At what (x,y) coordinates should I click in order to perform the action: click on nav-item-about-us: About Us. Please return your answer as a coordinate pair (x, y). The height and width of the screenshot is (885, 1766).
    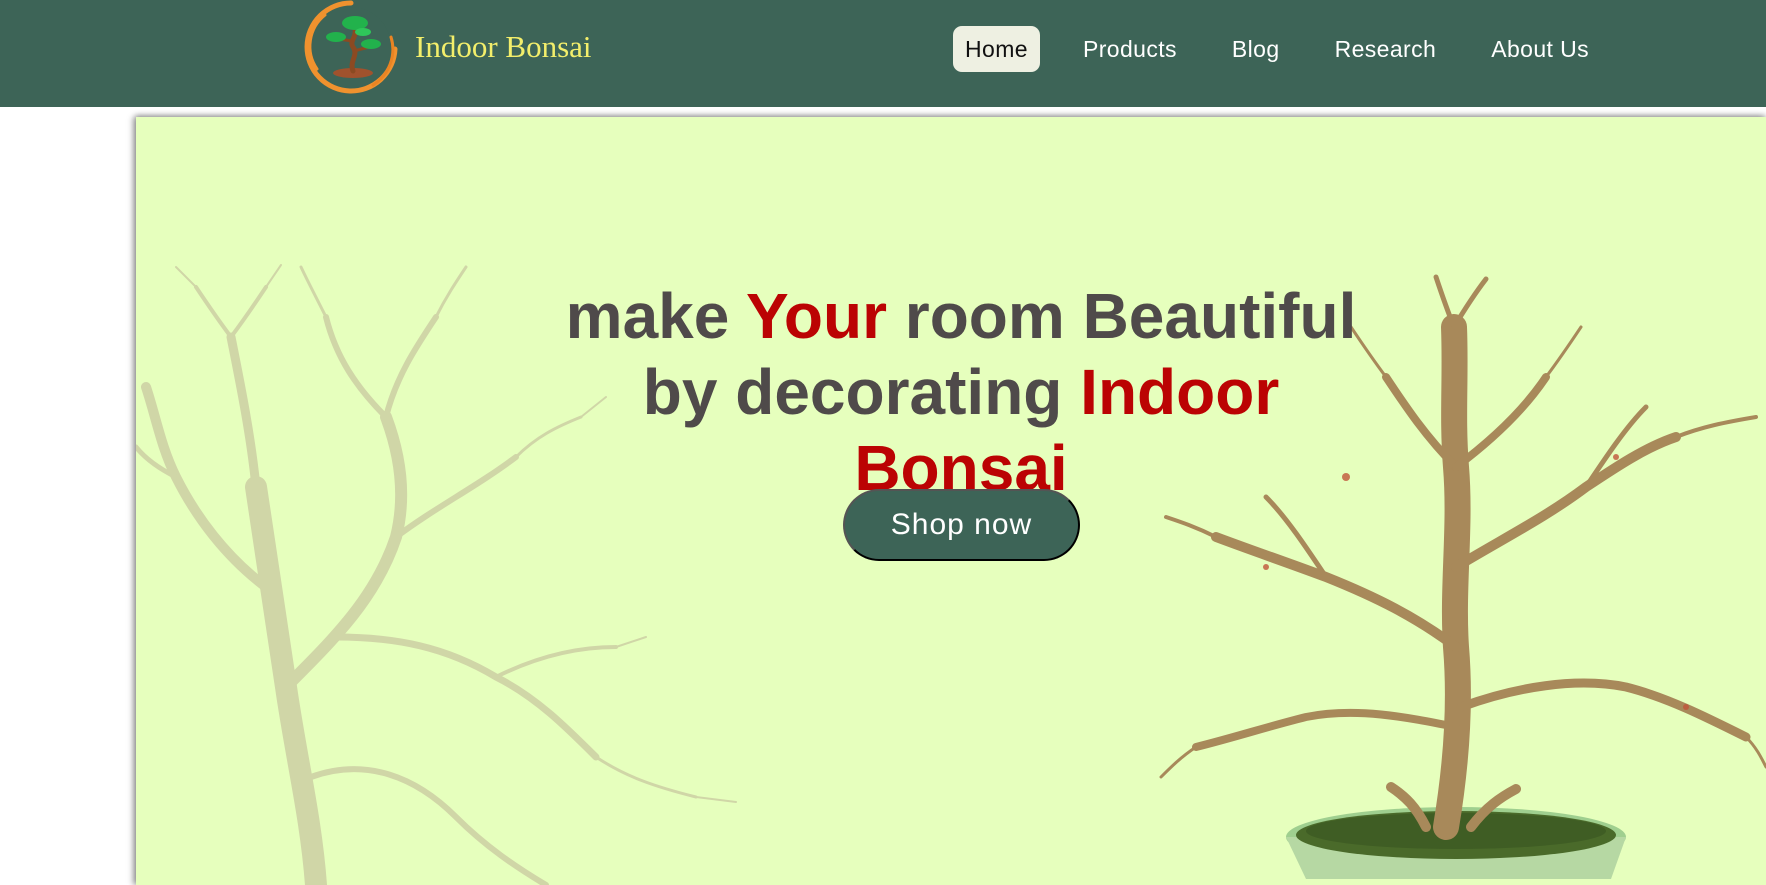
    Looking at the image, I should click on (1540, 49).